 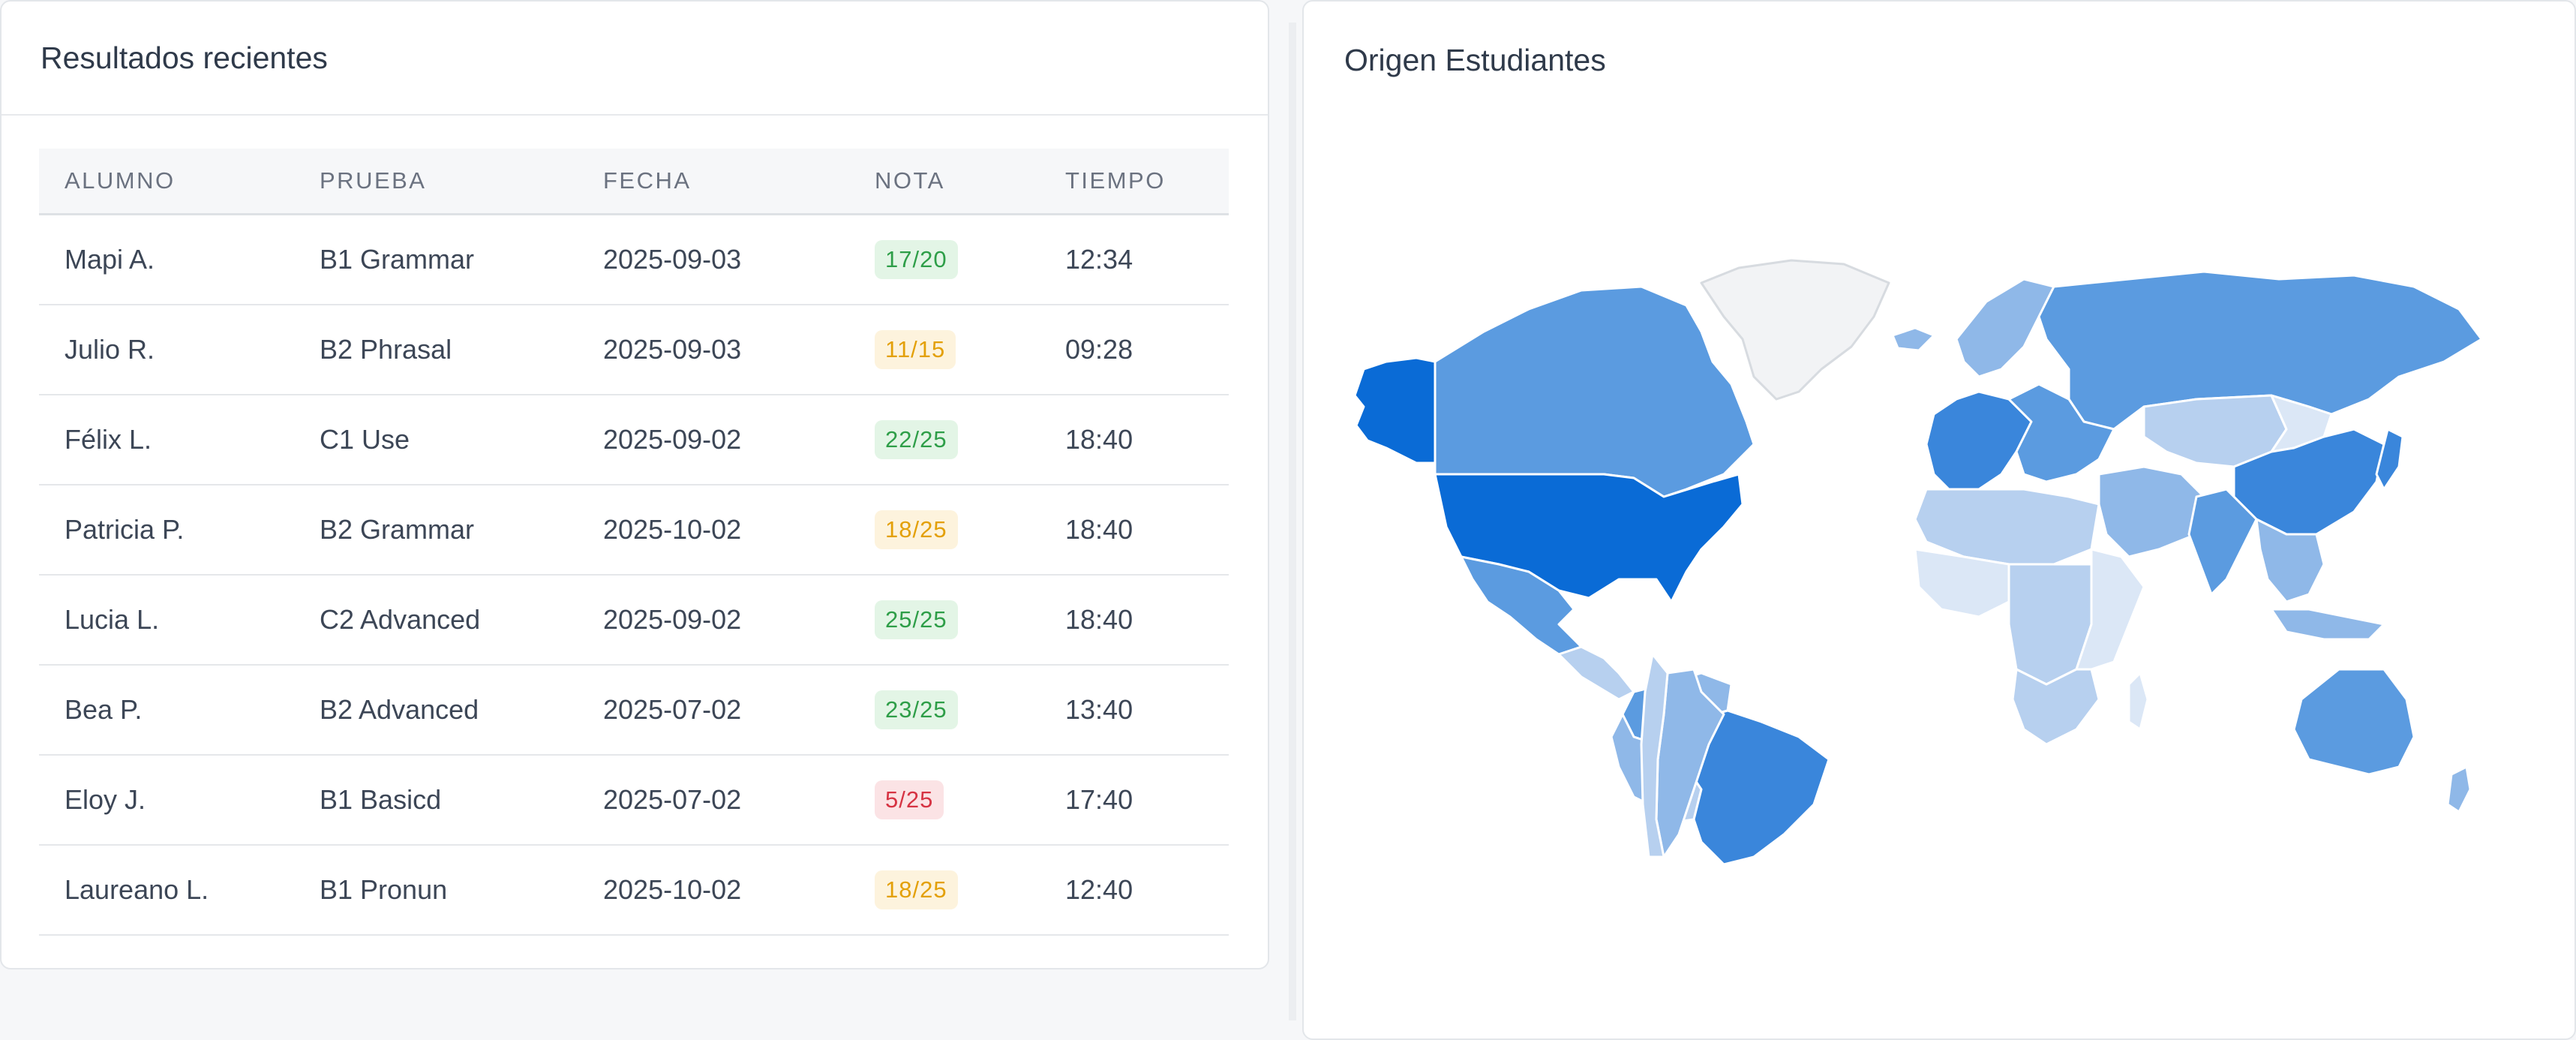 I want to click on table-row: Félix L. C1 Use 2025-09-02 22/25 18:40, so click(x=634, y=440).